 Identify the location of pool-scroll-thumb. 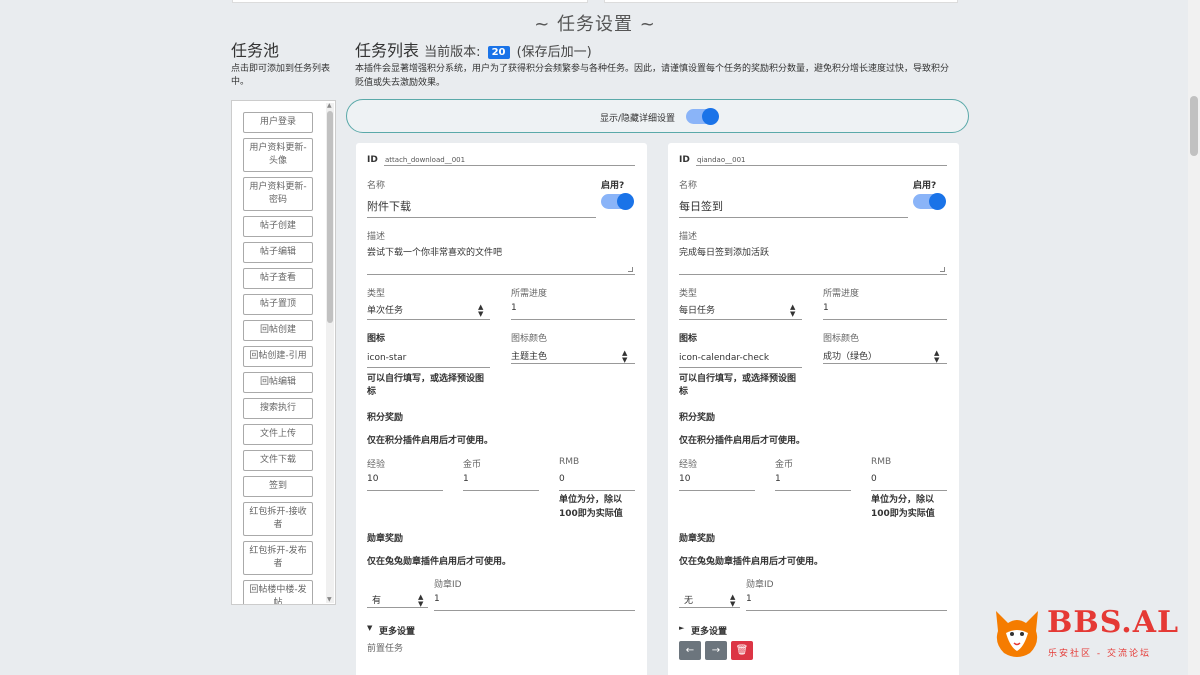
(330, 217).